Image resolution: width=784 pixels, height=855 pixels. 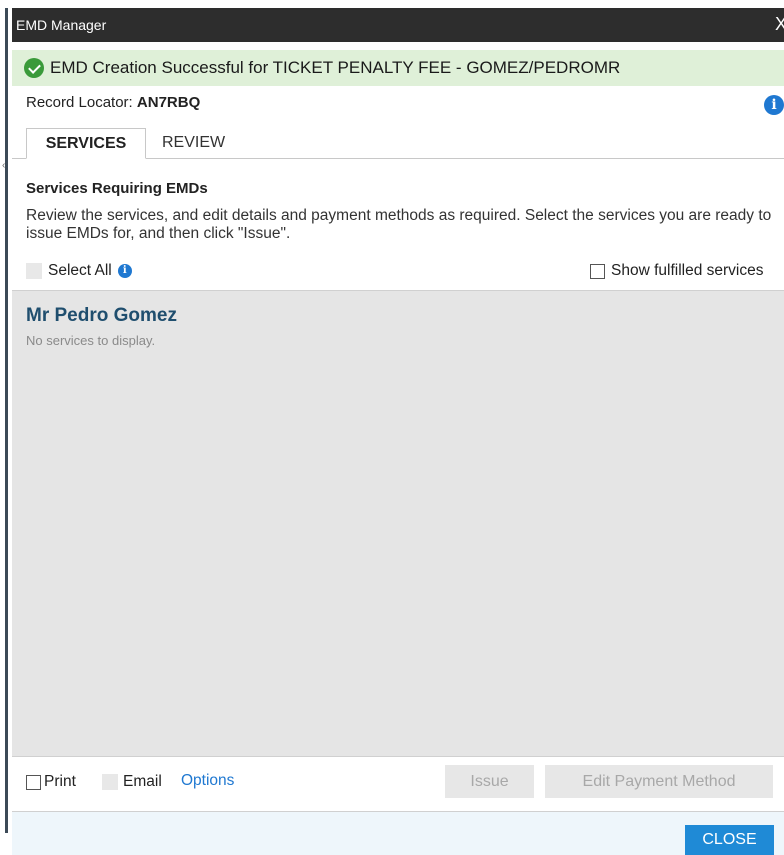 What do you see at coordinates (398, 143) in the screenshot?
I see `tab-bar: SERVICES REVIEW` at bounding box center [398, 143].